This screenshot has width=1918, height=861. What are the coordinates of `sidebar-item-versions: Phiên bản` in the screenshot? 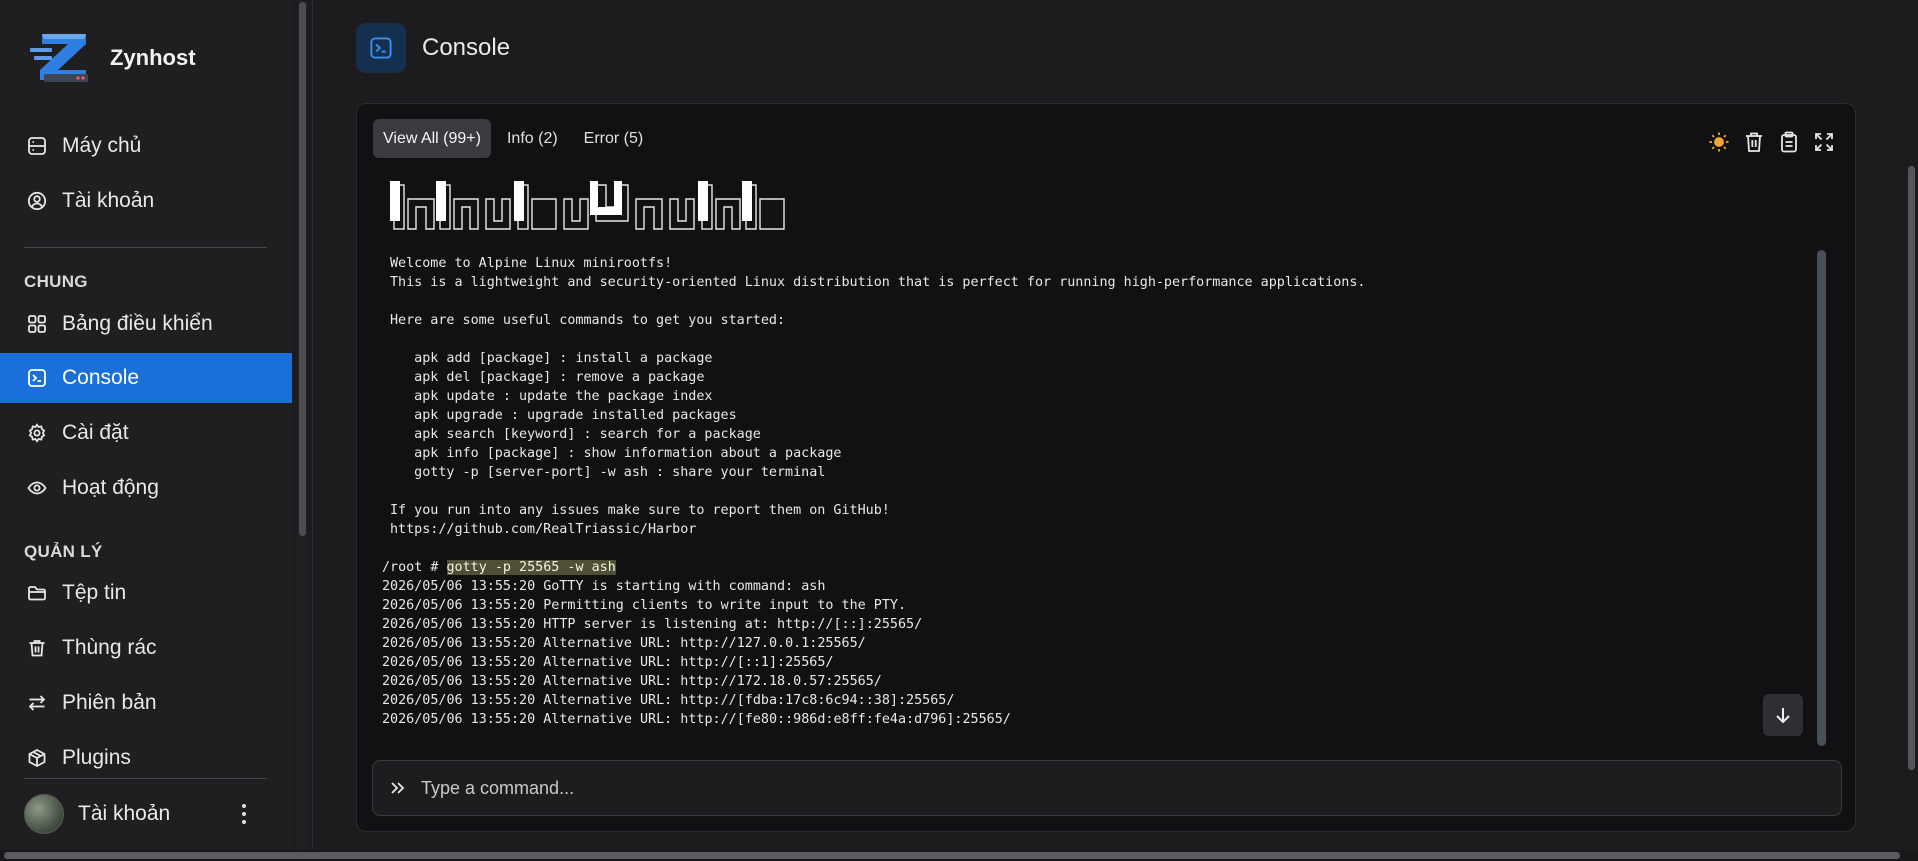 It's located at (146, 703).